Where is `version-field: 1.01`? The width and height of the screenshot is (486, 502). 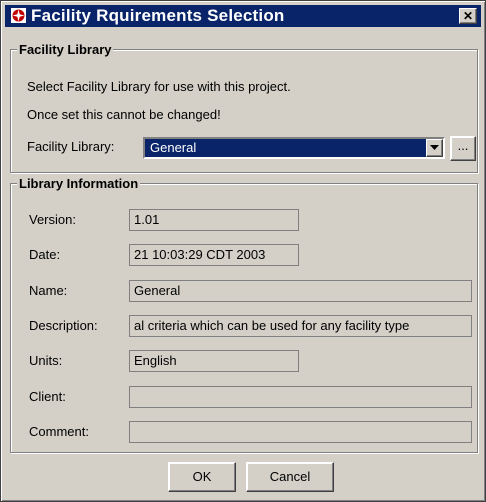
version-field: 1.01 is located at coordinates (214, 220).